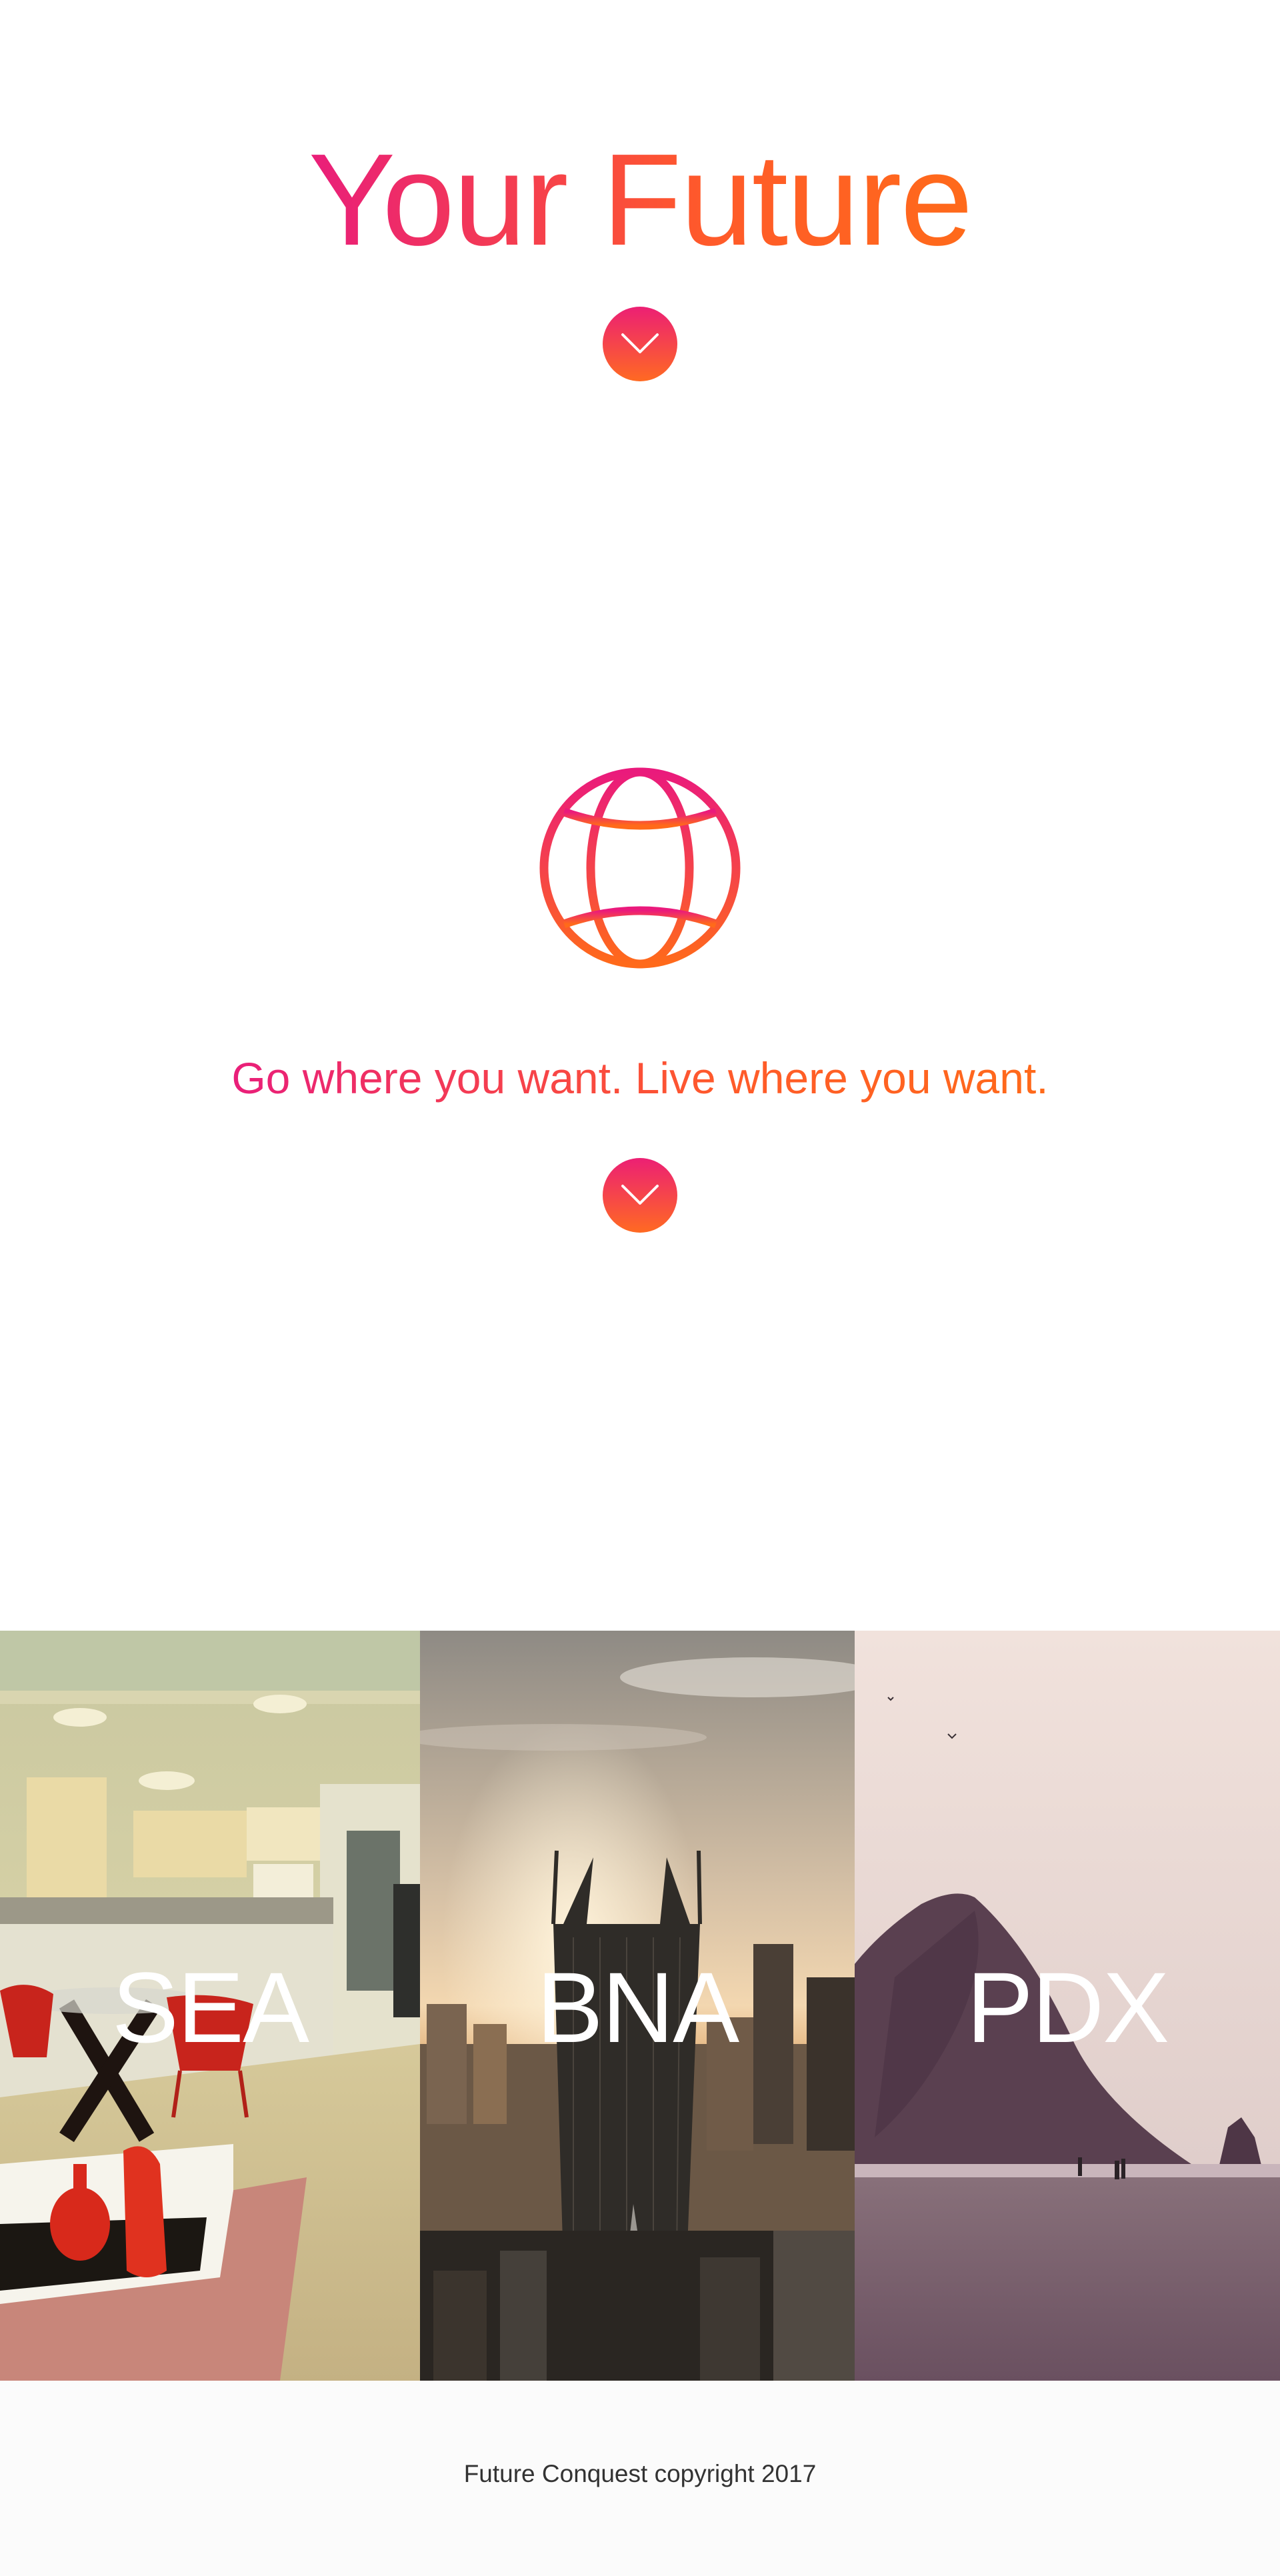  What do you see at coordinates (640, 868) in the screenshot?
I see `globe-icon` at bounding box center [640, 868].